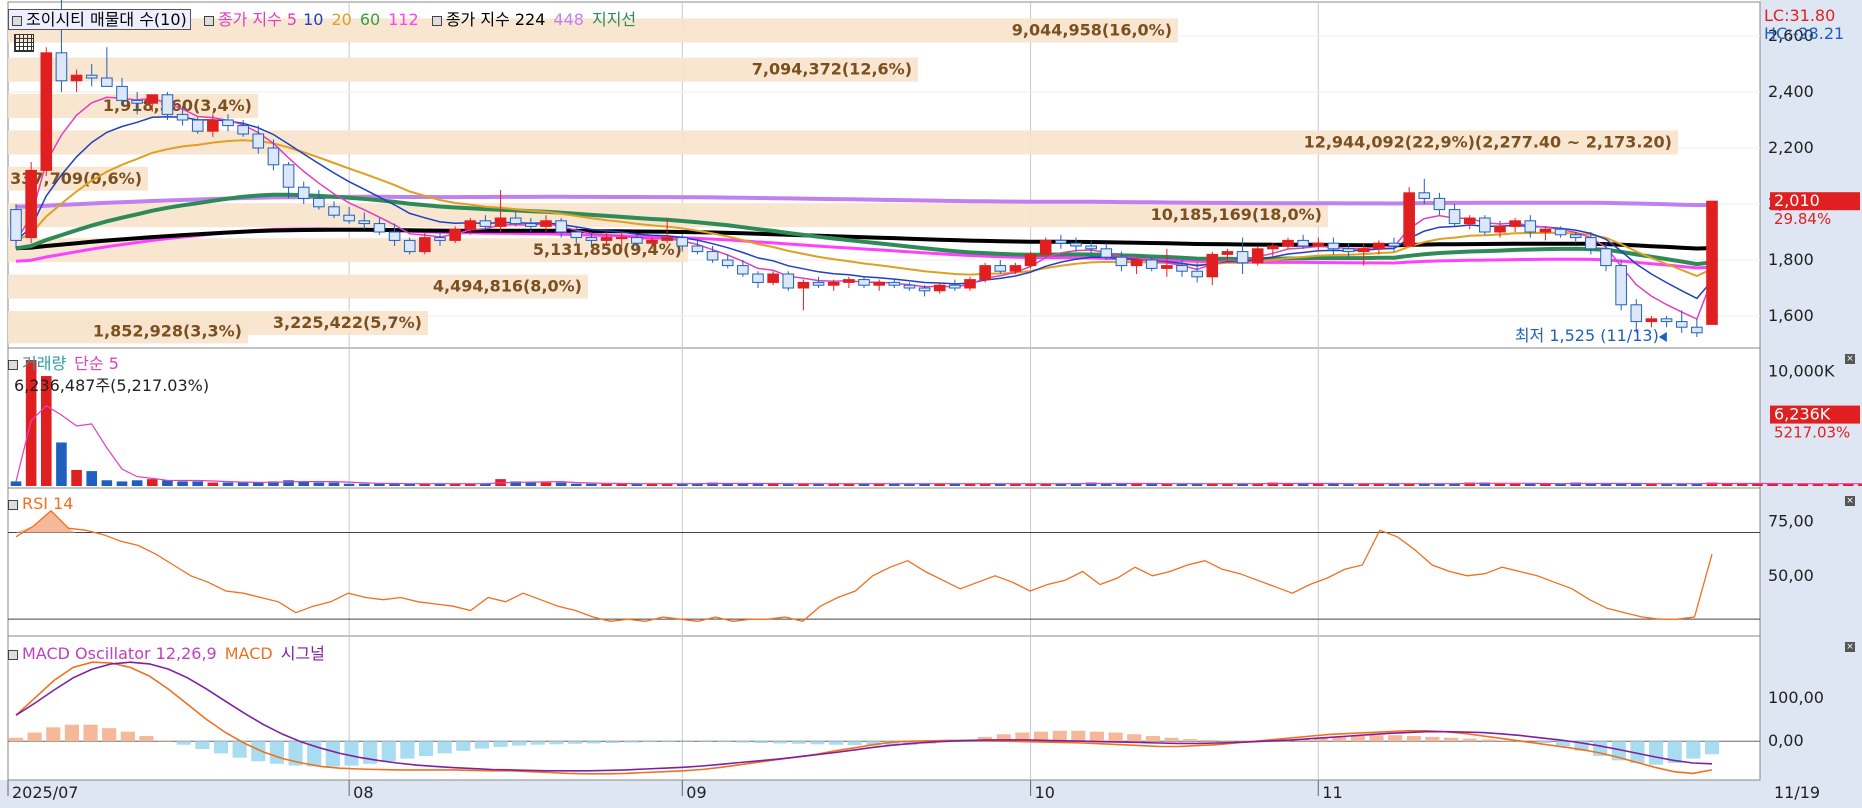 This screenshot has width=1862, height=808. What do you see at coordinates (96, 363) in the screenshot?
I see `volume-ma-label: 단순 5` at bounding box center [96, 363].